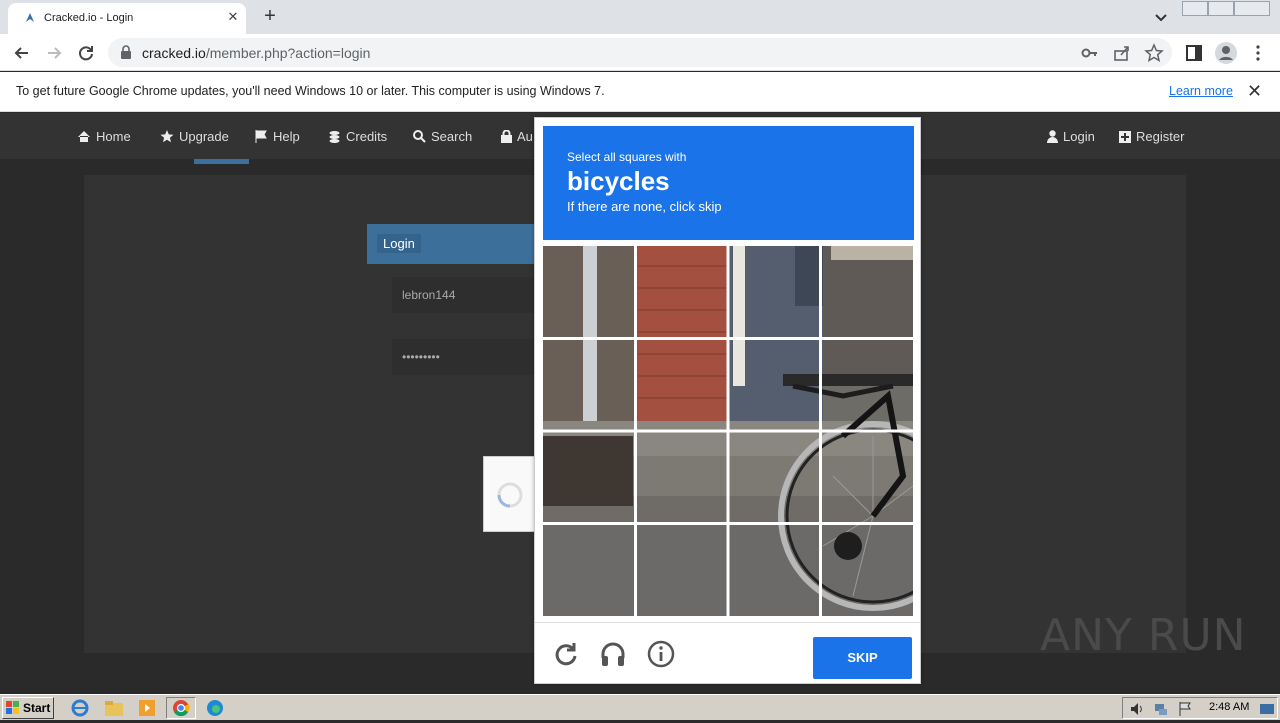 The height and width of the screenshot is (723, 1280). I want to click on coins-icon, so click(334, 137).